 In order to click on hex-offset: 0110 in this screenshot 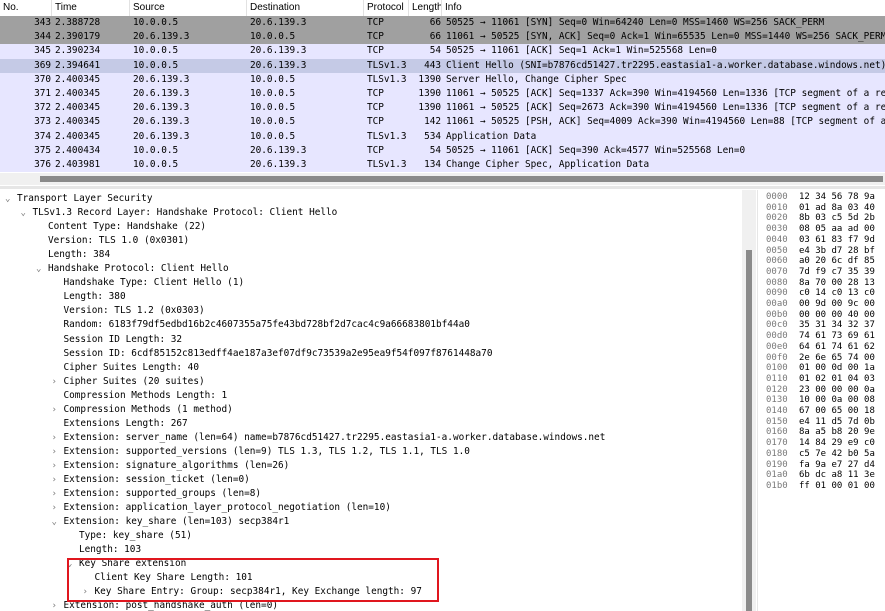, I will do `click(777, 378)`.